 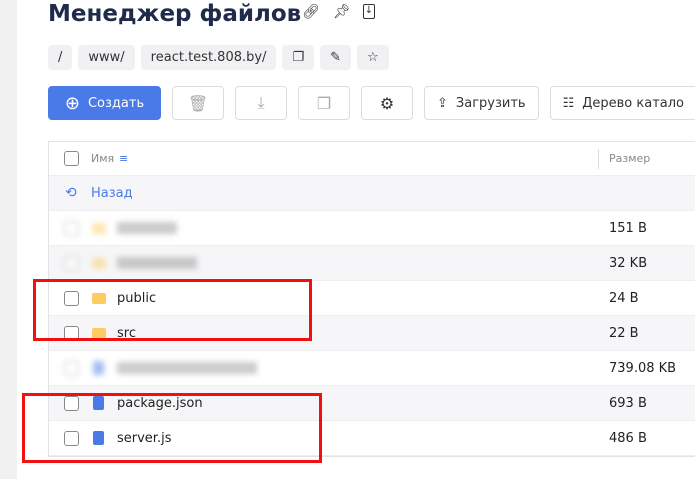 I want to click on table-row: 151 B, so click(x=372, y=228).